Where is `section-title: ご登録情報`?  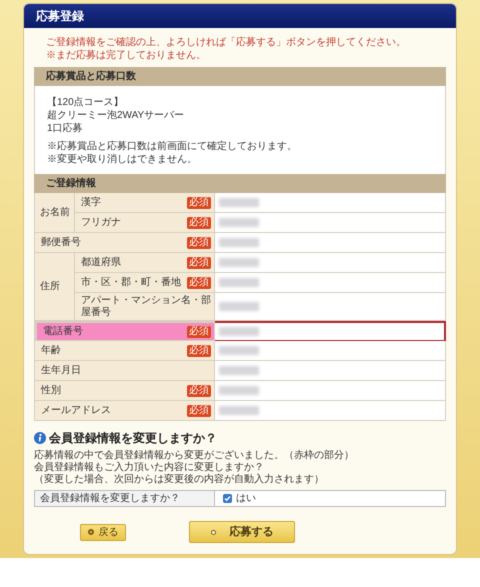 section-title: ご登録情報 is located at coordinates (71, 183).